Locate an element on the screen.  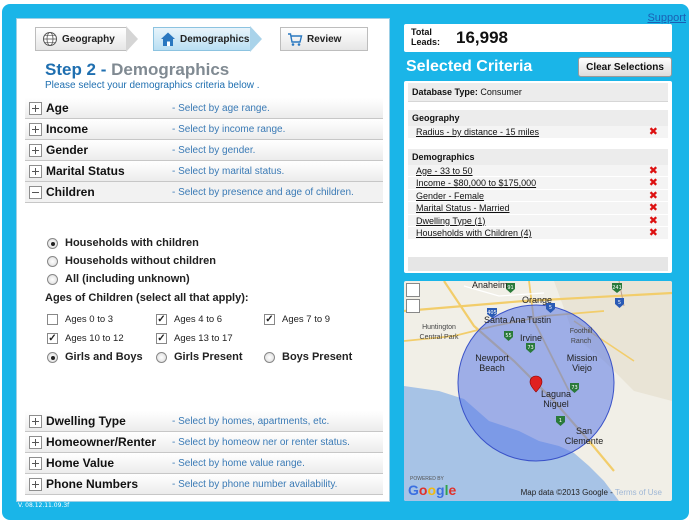
checkbox-ages-13-17: ✓ Ages 13 to 17 is located at coordinates (194, 338).